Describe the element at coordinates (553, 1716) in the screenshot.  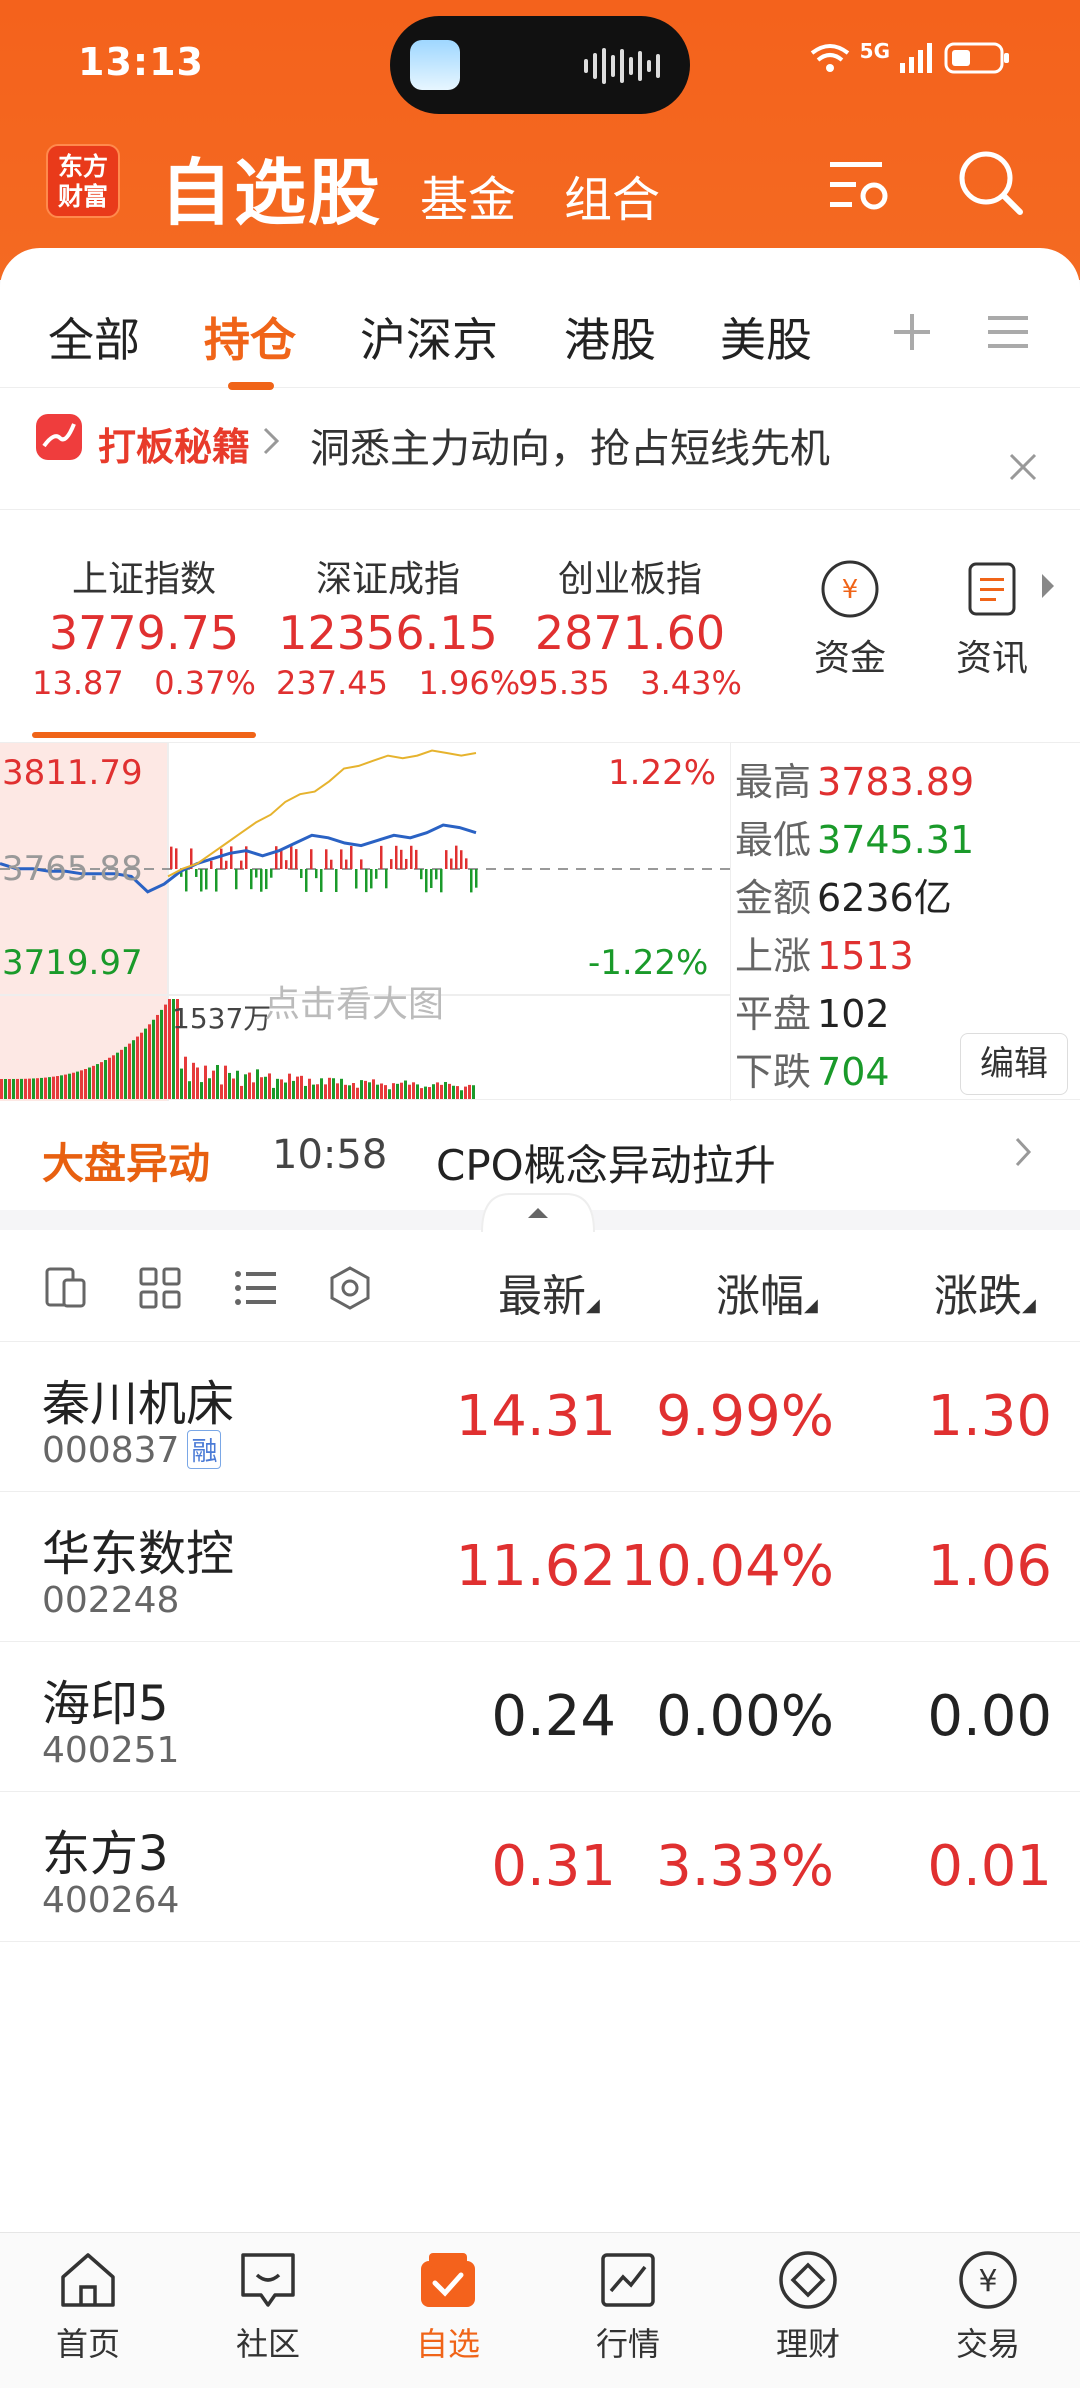
I see `stock-price: 0.24` at that location.